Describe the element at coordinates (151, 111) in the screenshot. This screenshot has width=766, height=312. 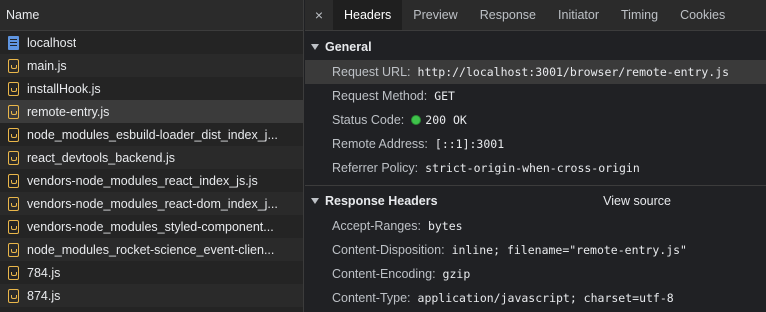
I see `request-row-remote-entry-js: remote-entry.js` at that location.